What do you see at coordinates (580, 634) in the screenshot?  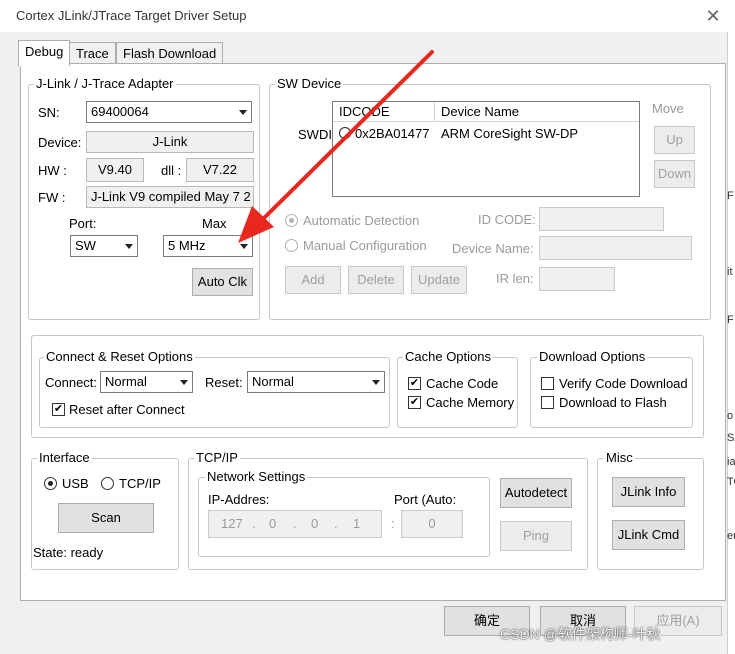 I see `watermark: CSDN @软件架构师-叶秋` at bounding box center [580, 634].